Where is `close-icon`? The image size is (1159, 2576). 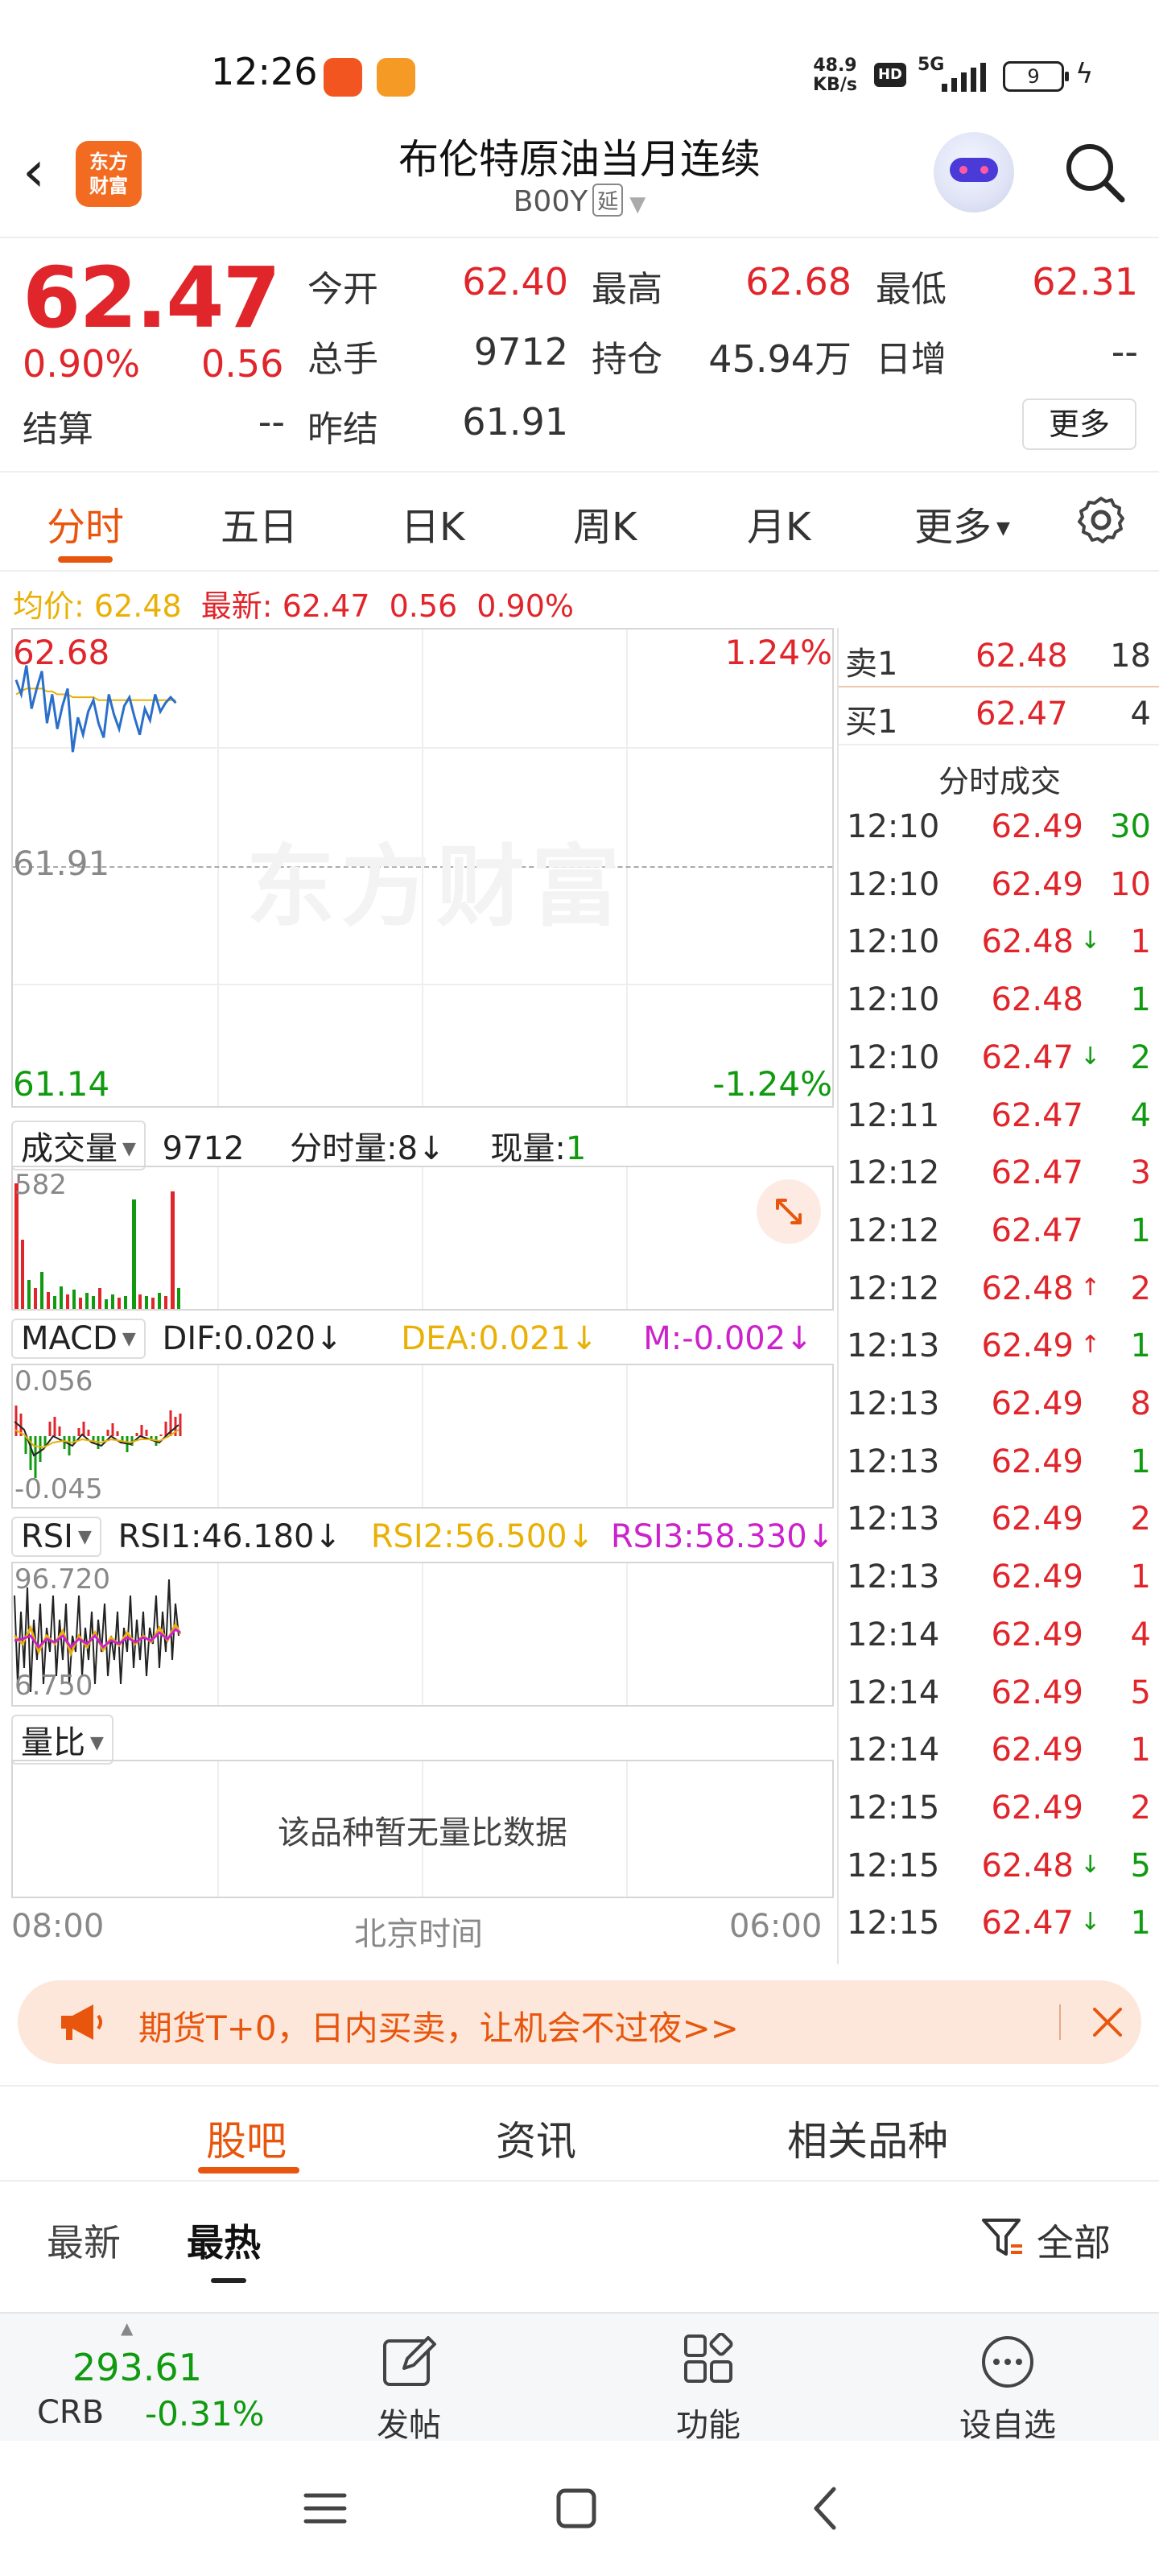 close-icon is located at coordinates (1107, 2022).